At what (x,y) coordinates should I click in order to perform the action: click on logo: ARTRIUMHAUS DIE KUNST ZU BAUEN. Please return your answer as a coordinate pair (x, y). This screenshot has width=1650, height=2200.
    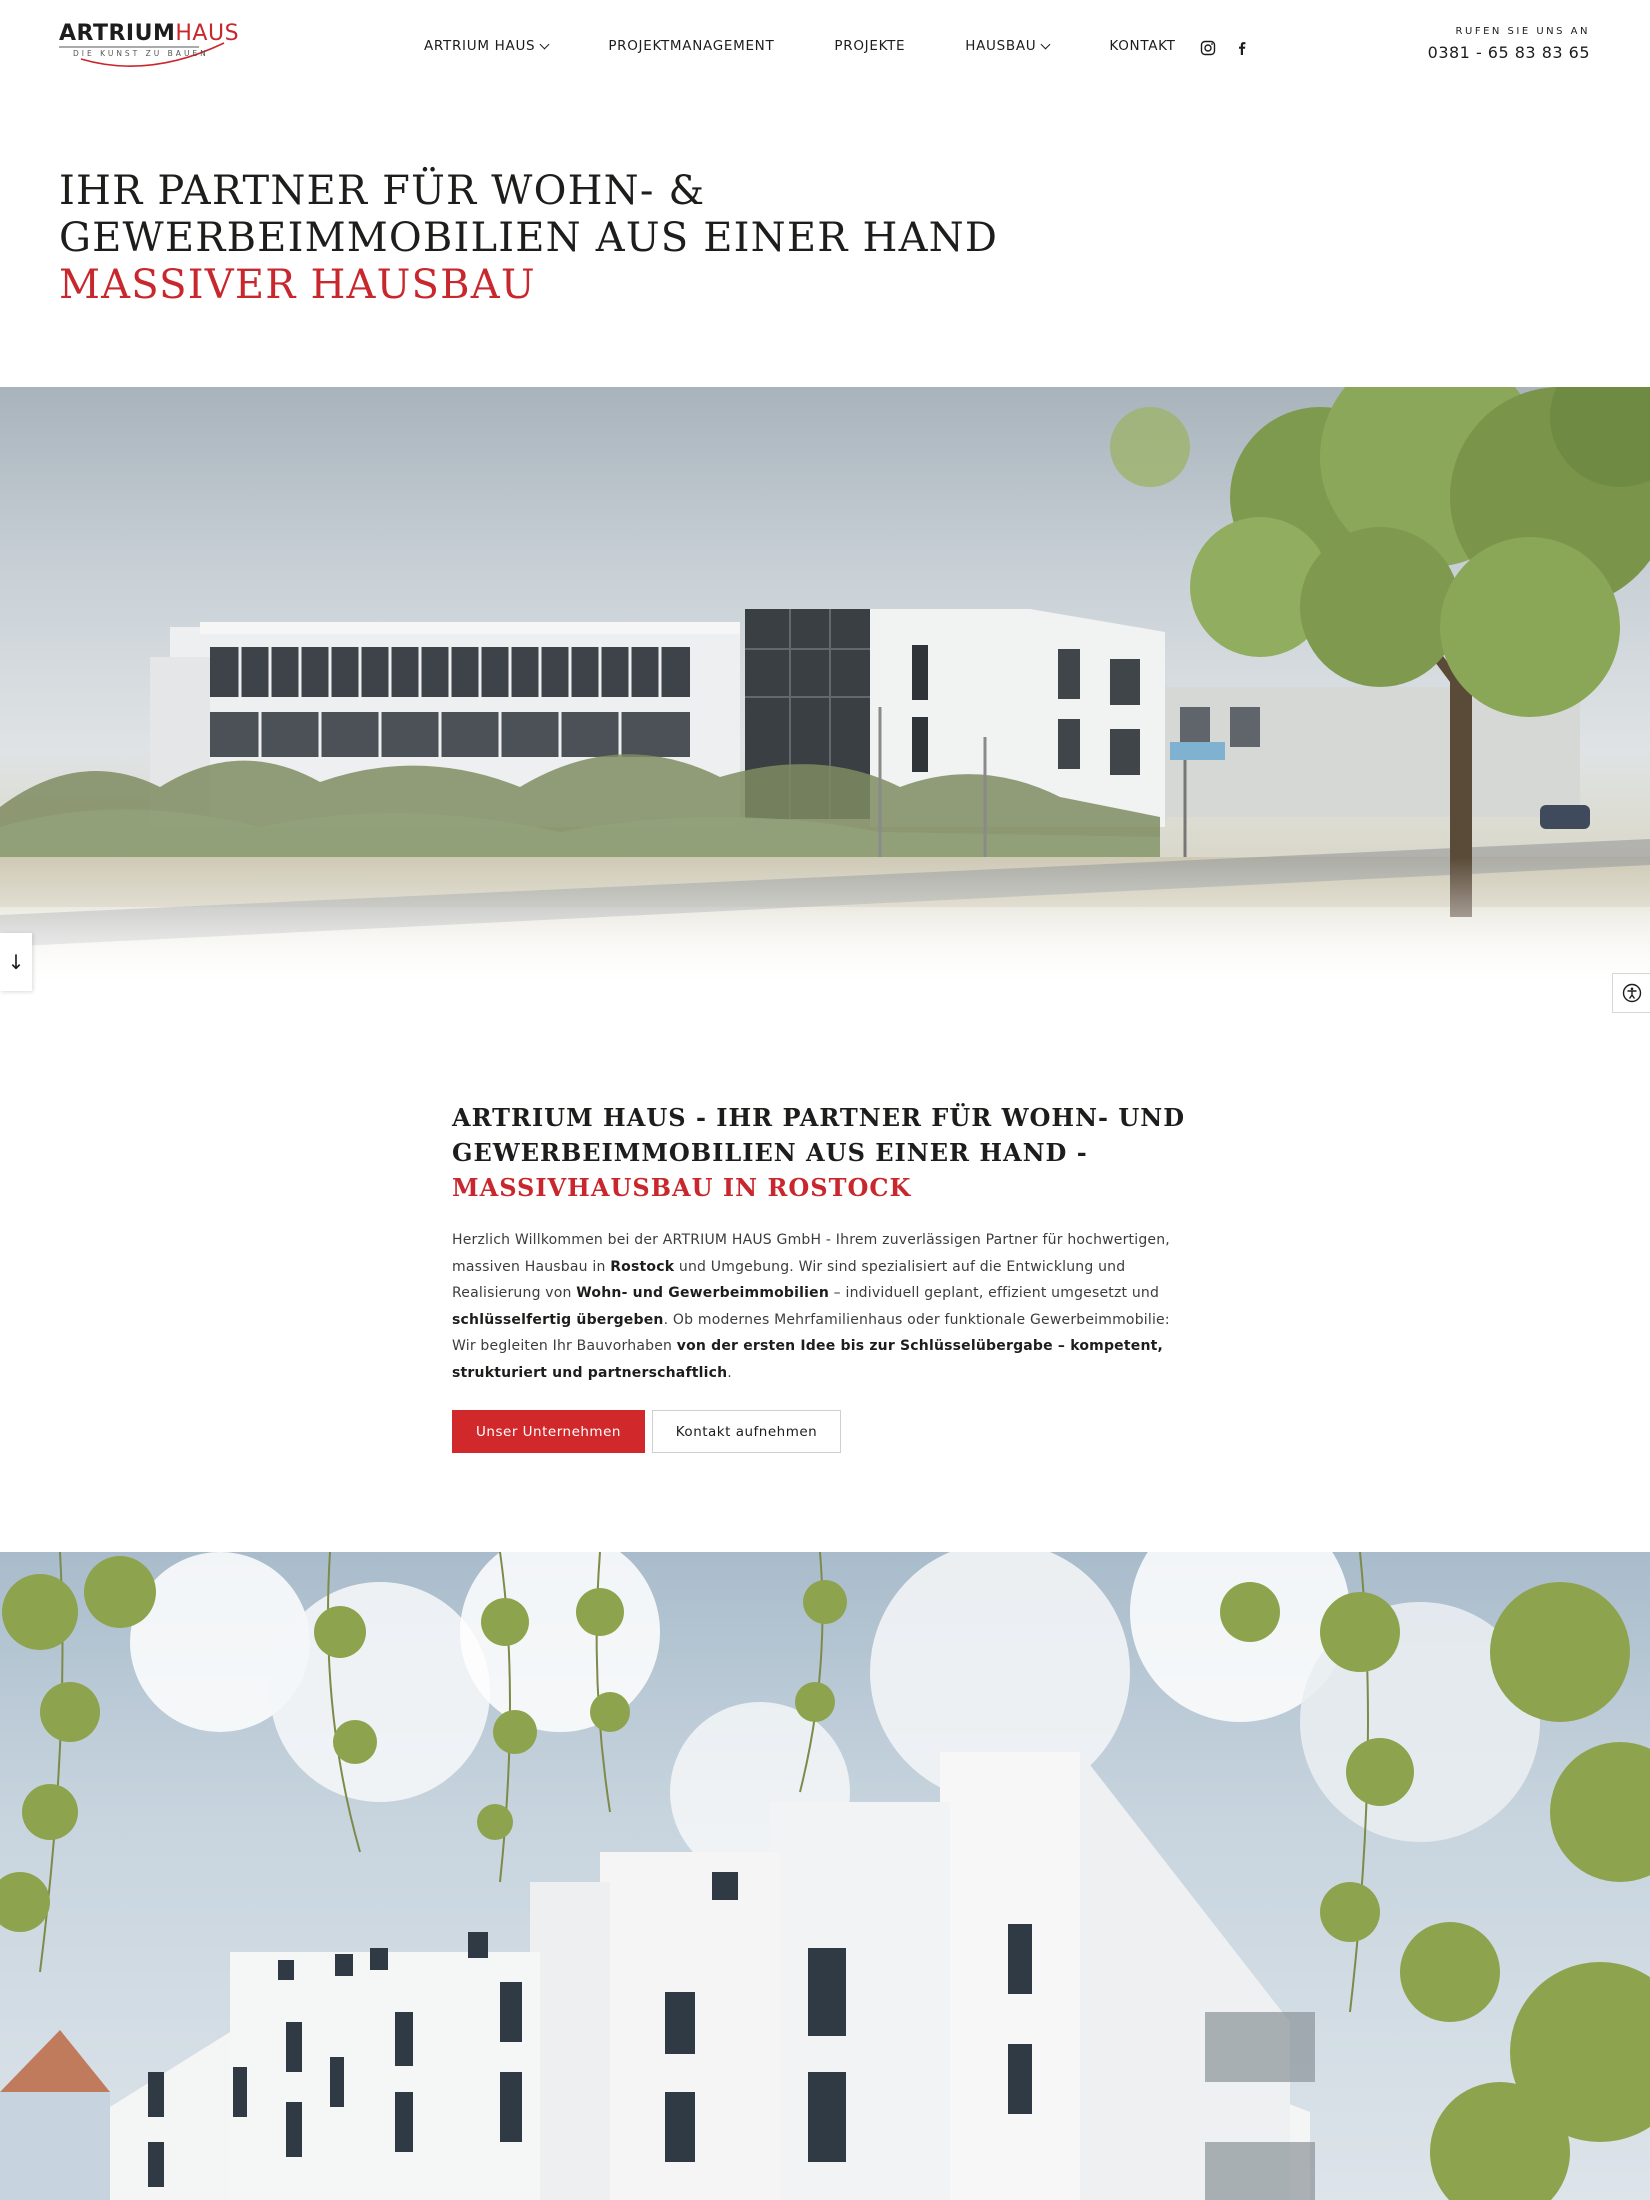
    Looking at the image, I should click on (149, 49).